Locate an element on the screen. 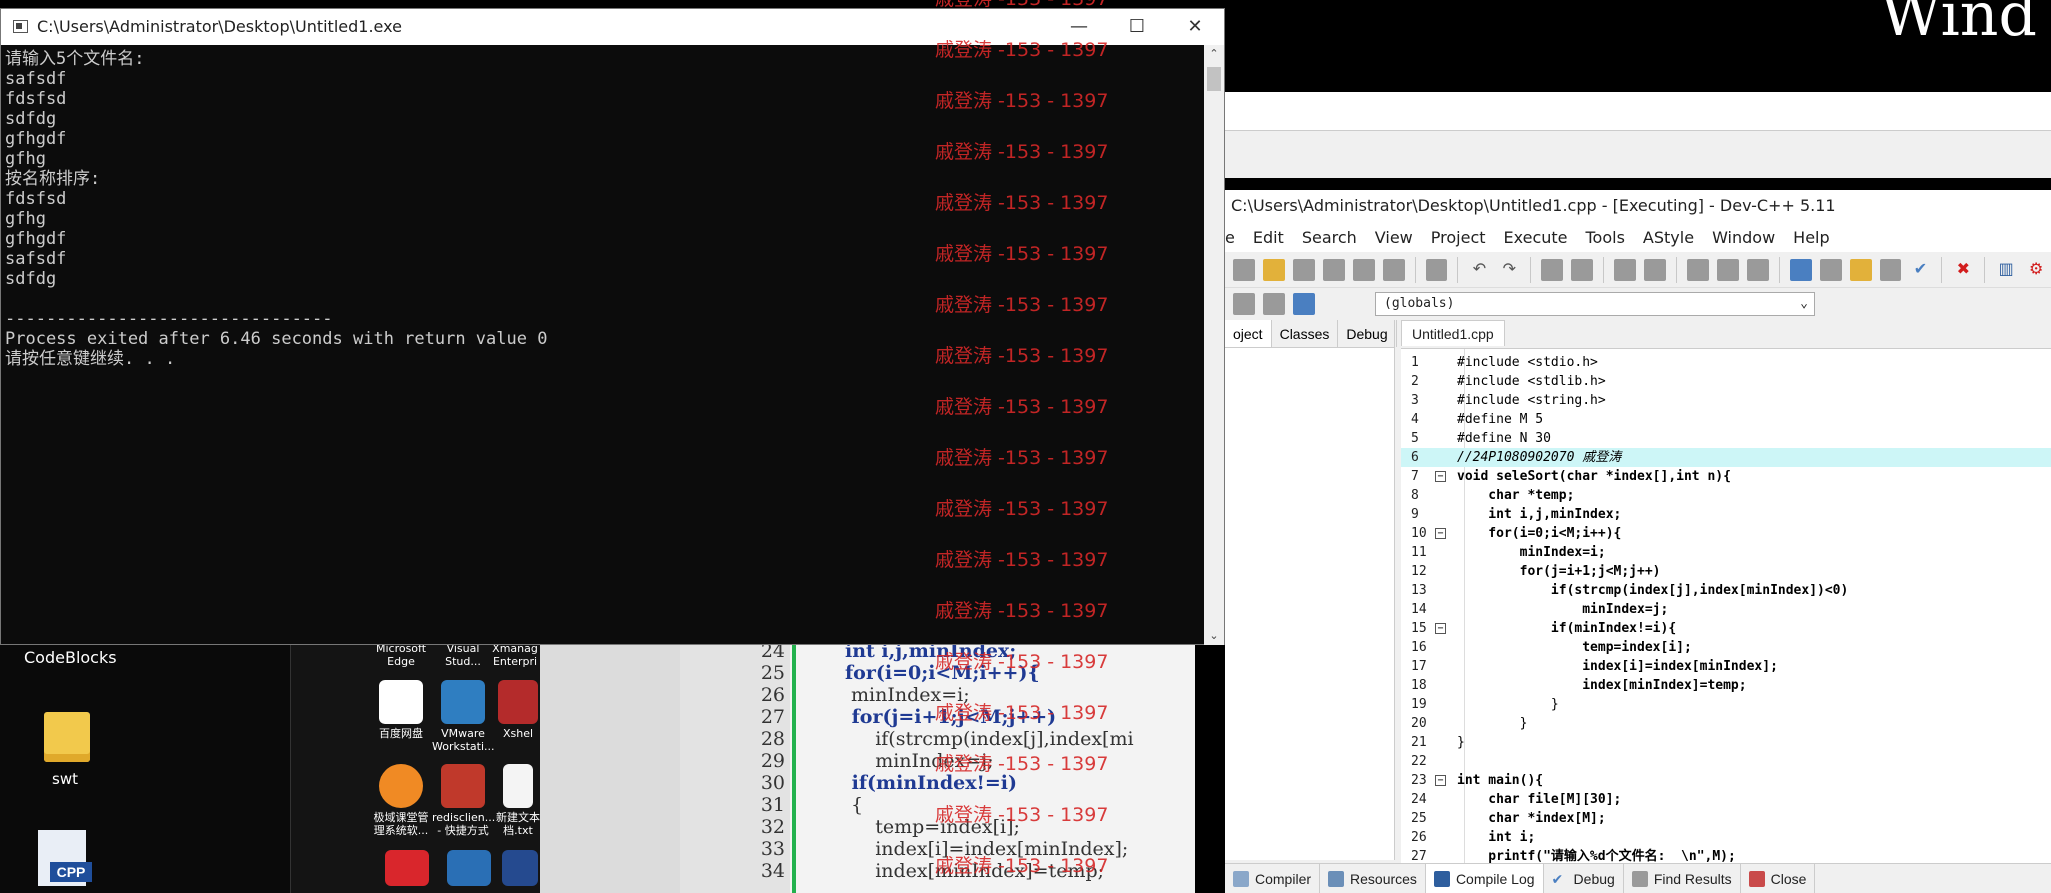  desktop-icon-dev is located at coordinates (520, 869).